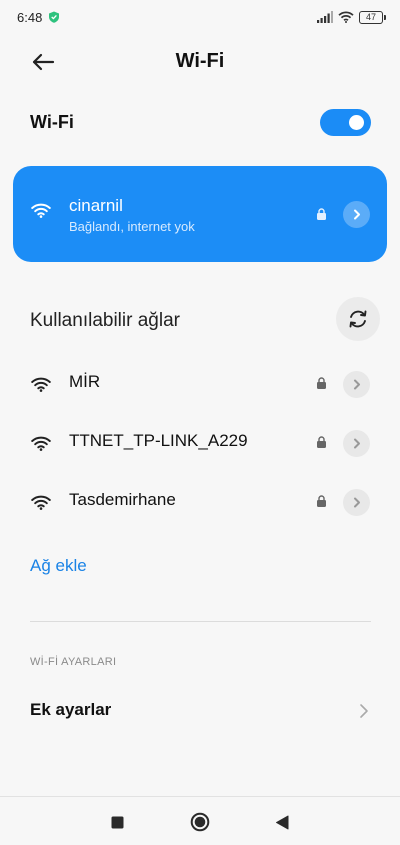 Image resolution: width=400 pixels, height=845 pixels. I want to click on navigation-bar, so click(200, 820).